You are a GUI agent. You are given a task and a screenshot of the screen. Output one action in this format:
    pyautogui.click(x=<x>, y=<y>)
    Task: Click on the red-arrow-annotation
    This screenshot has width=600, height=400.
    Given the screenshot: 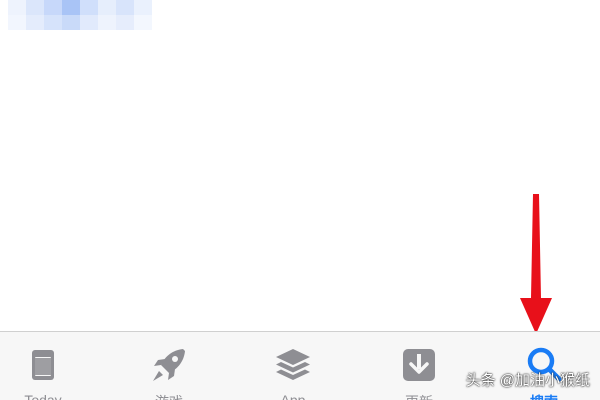 What is the action you would take?
    pyautogui.click(x=536, y=264)
    